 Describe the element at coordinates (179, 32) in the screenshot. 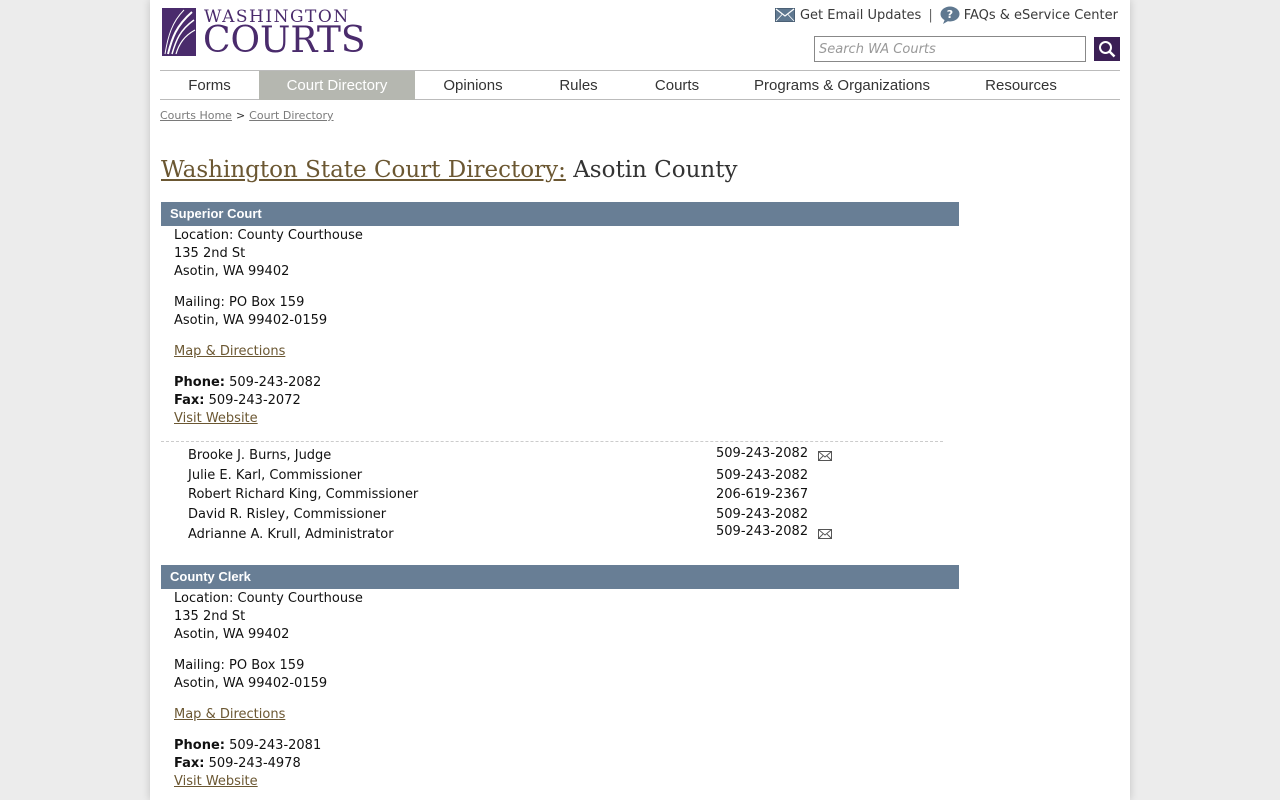

I see `logo-mark-icon` at that location.